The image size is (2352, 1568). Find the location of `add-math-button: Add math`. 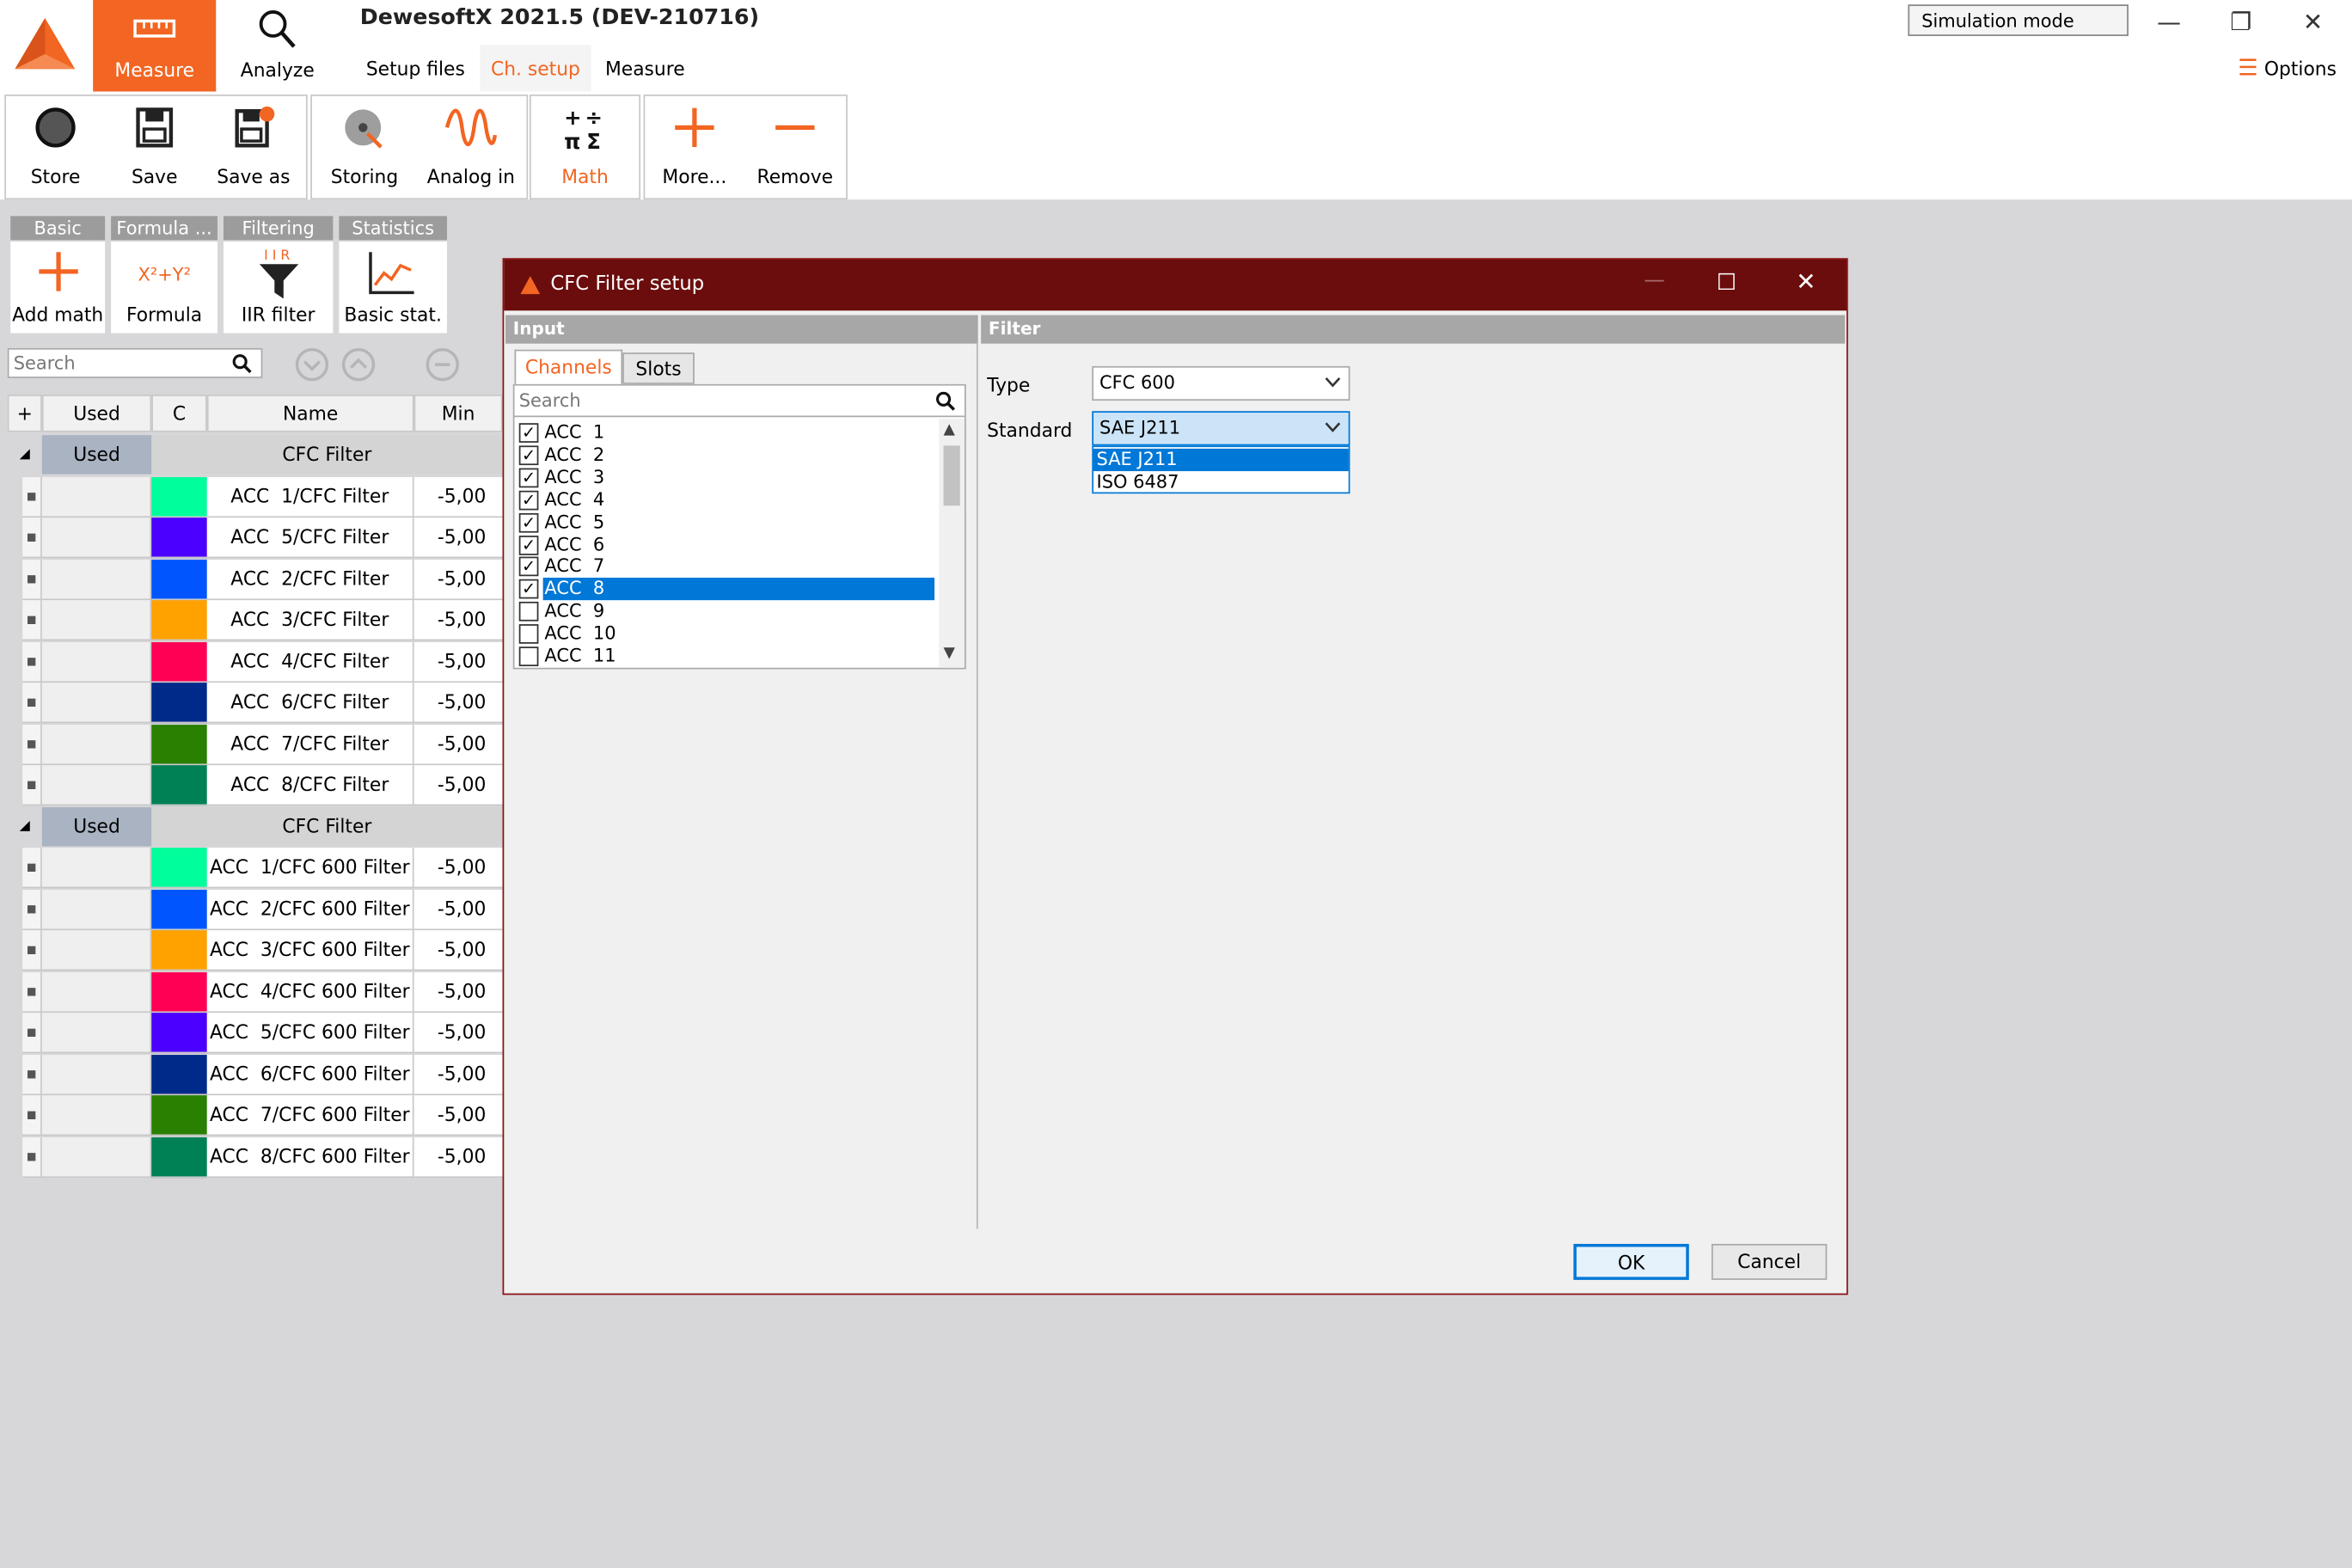

add-math-button: Add math is located at coordinates (58, 288).